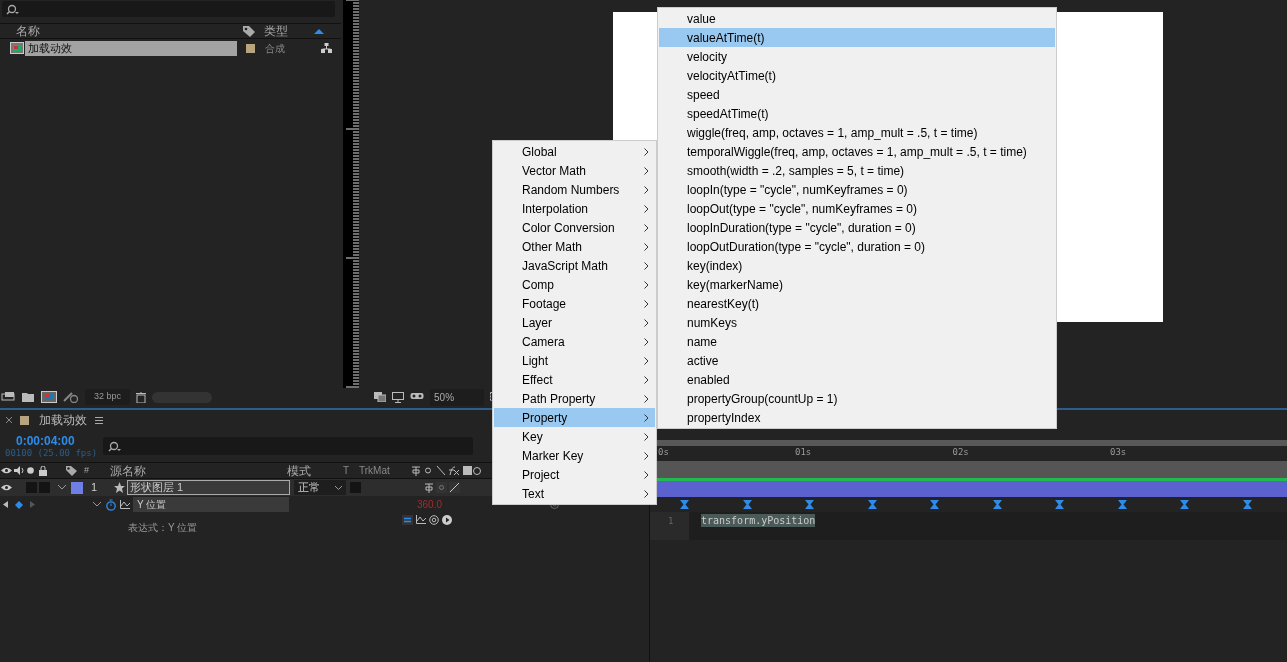  What do you see at coordinates (111, 504) in the screenshot?
I see `stopwatch-icon` at bounding box center [111, 504].